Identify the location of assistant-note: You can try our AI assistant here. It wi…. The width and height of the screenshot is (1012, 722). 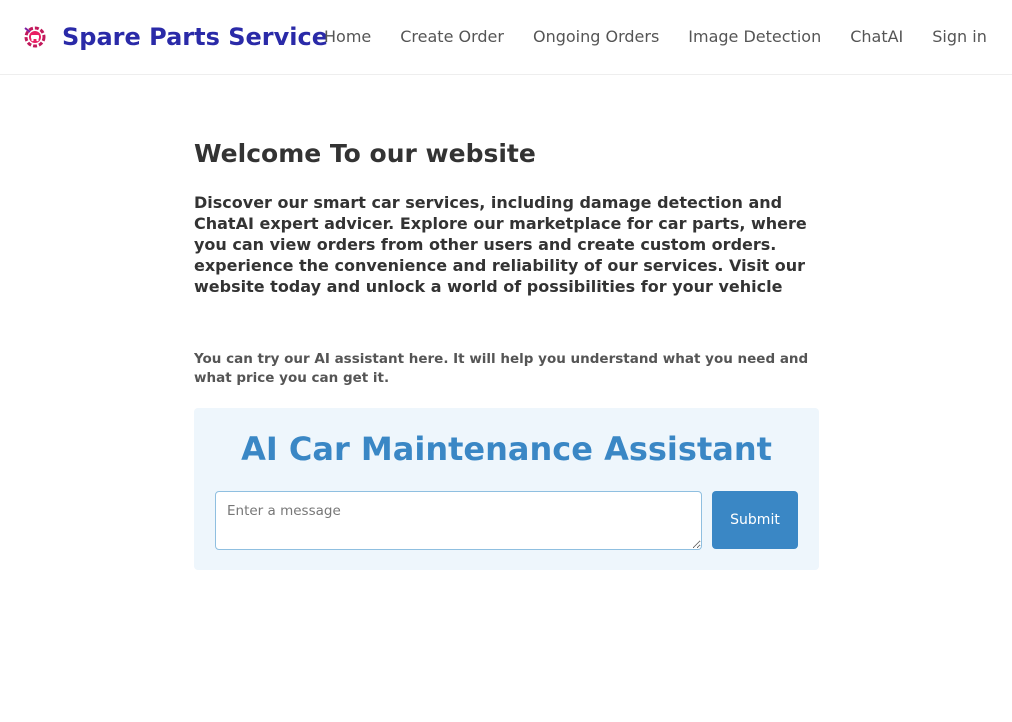
(501, 368).